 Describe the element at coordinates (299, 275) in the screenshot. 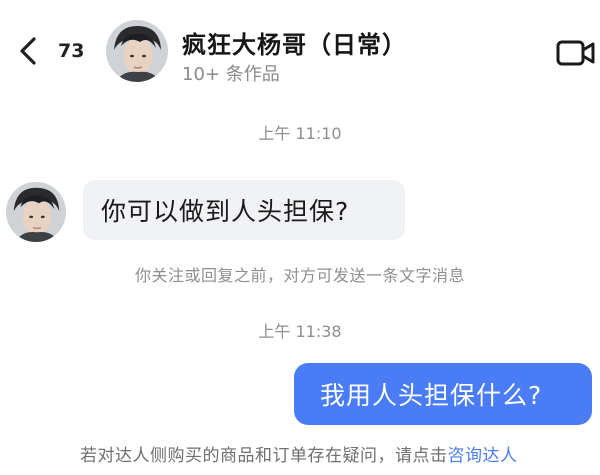

I see `system-notice: 你关注或回复之前，对方可发送一条文字消息` at that location.